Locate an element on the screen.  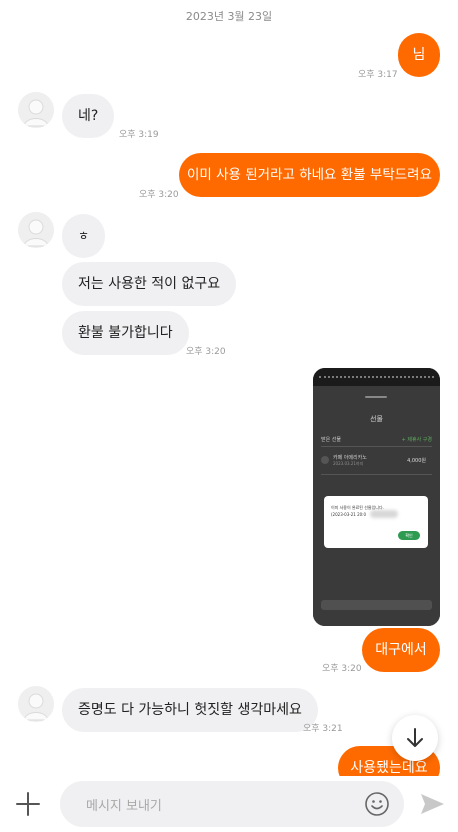
screenshot-item-sub: 2023.03.21까지 is located at coordinates (348, 463).